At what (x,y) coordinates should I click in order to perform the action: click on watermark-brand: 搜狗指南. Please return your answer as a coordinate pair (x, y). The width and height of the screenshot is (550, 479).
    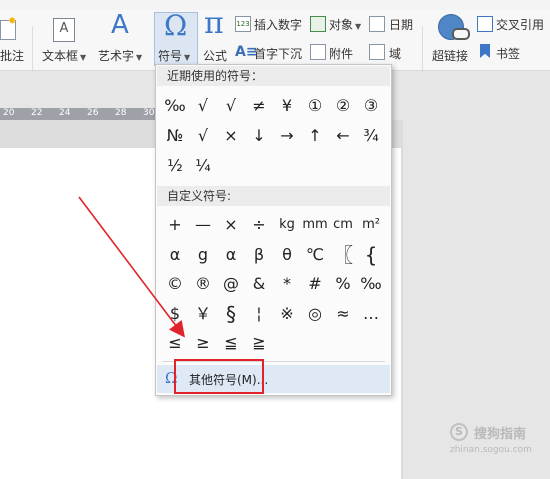
    Looking at the image, I should click on (500, 434).